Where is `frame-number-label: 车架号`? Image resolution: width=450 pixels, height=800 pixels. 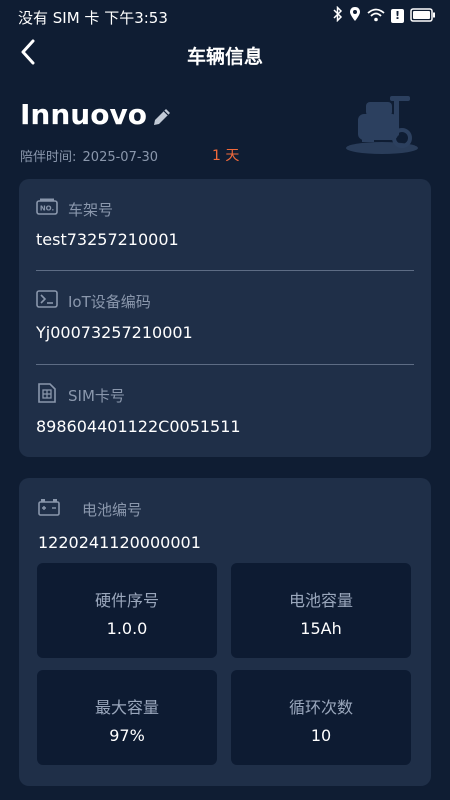 frame-number-label: 车架号 is located at coordinates (91, 209).